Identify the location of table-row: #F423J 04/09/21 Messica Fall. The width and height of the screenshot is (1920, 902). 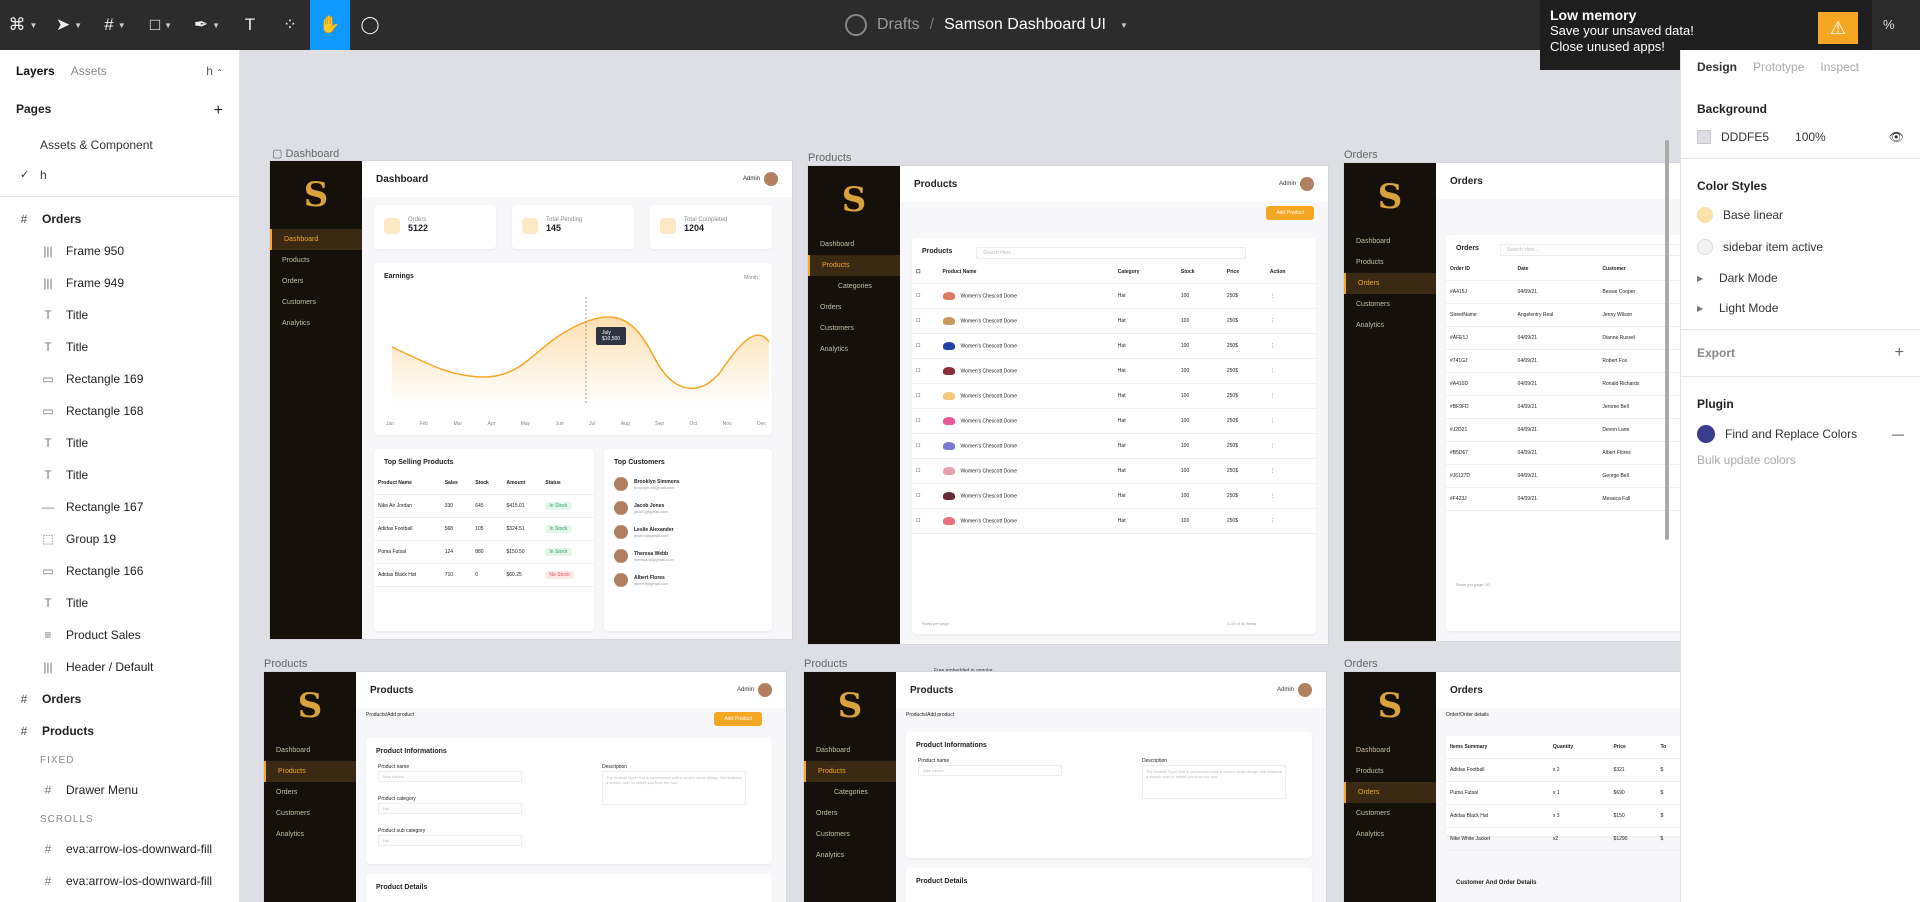
(1563, 499).